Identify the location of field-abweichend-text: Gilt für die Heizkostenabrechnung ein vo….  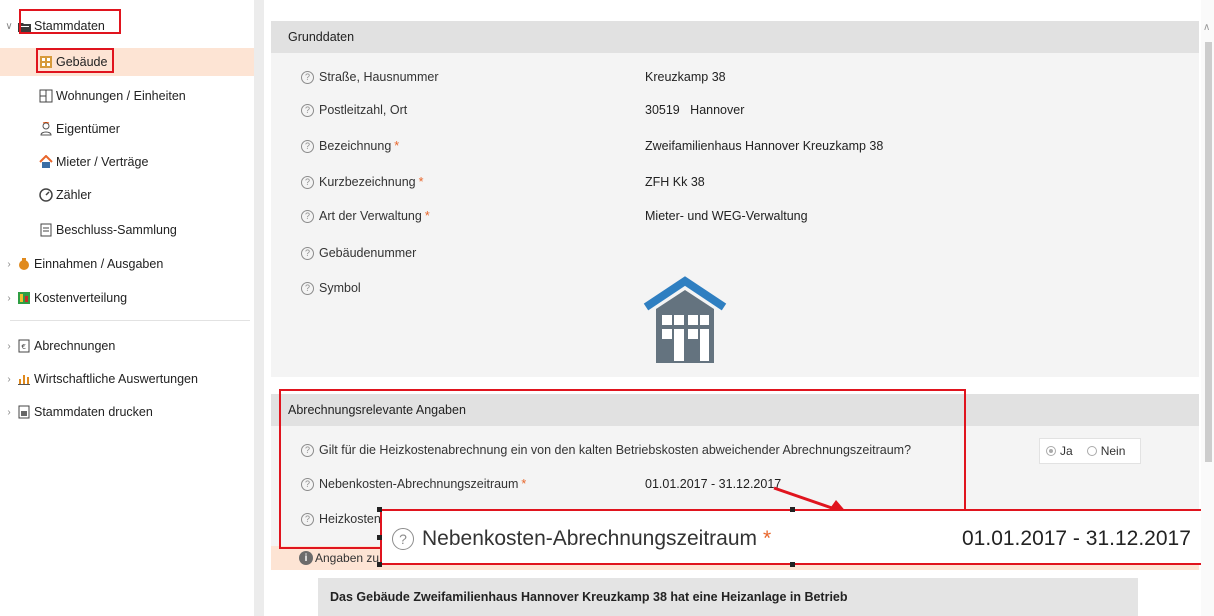
(615, 450).